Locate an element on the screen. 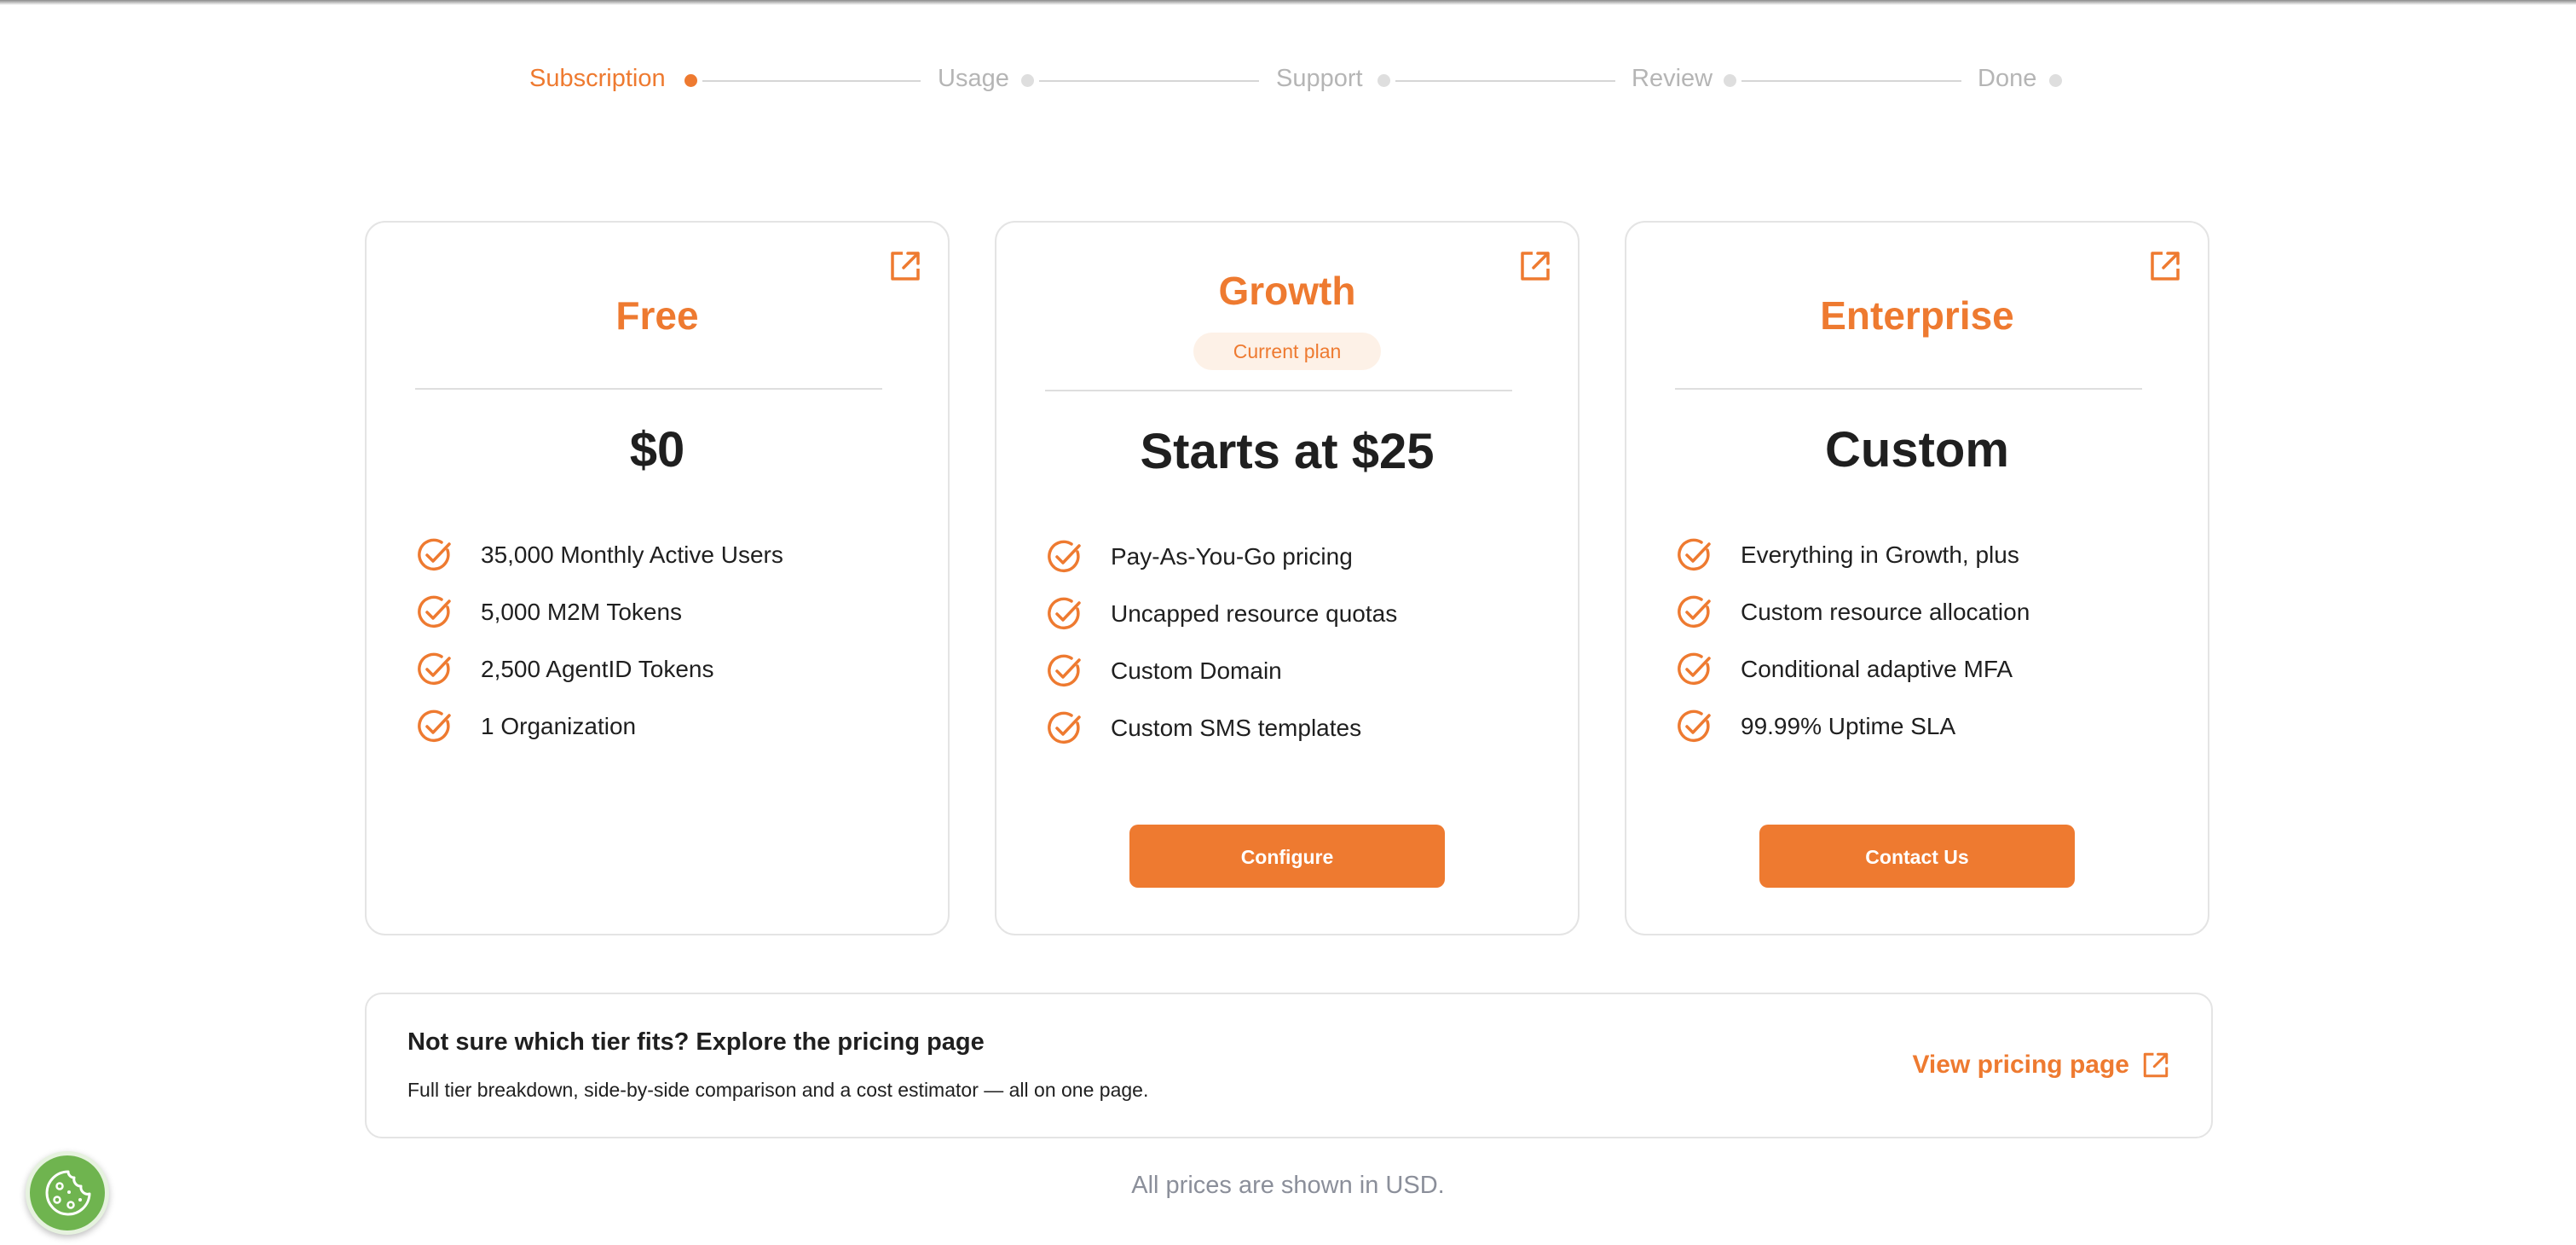 The image size is (2576, 1245). step-review-label: Review is located at coordinates (1672, 78).